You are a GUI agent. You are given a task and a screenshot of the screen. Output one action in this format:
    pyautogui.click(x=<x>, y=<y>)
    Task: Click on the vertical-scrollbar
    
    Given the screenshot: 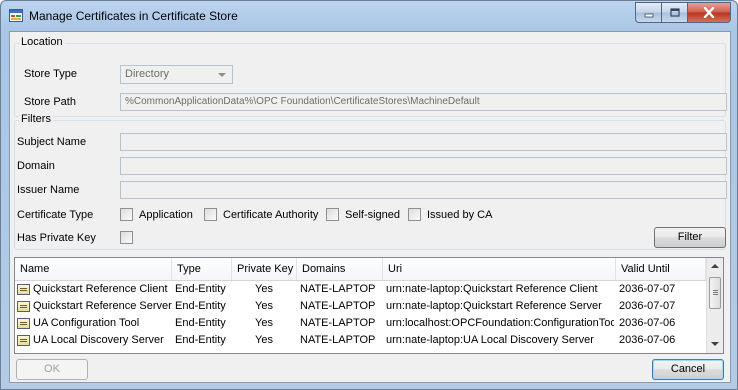 What is the action you would take?
    pyautogui.click(x=714, y=305)
    